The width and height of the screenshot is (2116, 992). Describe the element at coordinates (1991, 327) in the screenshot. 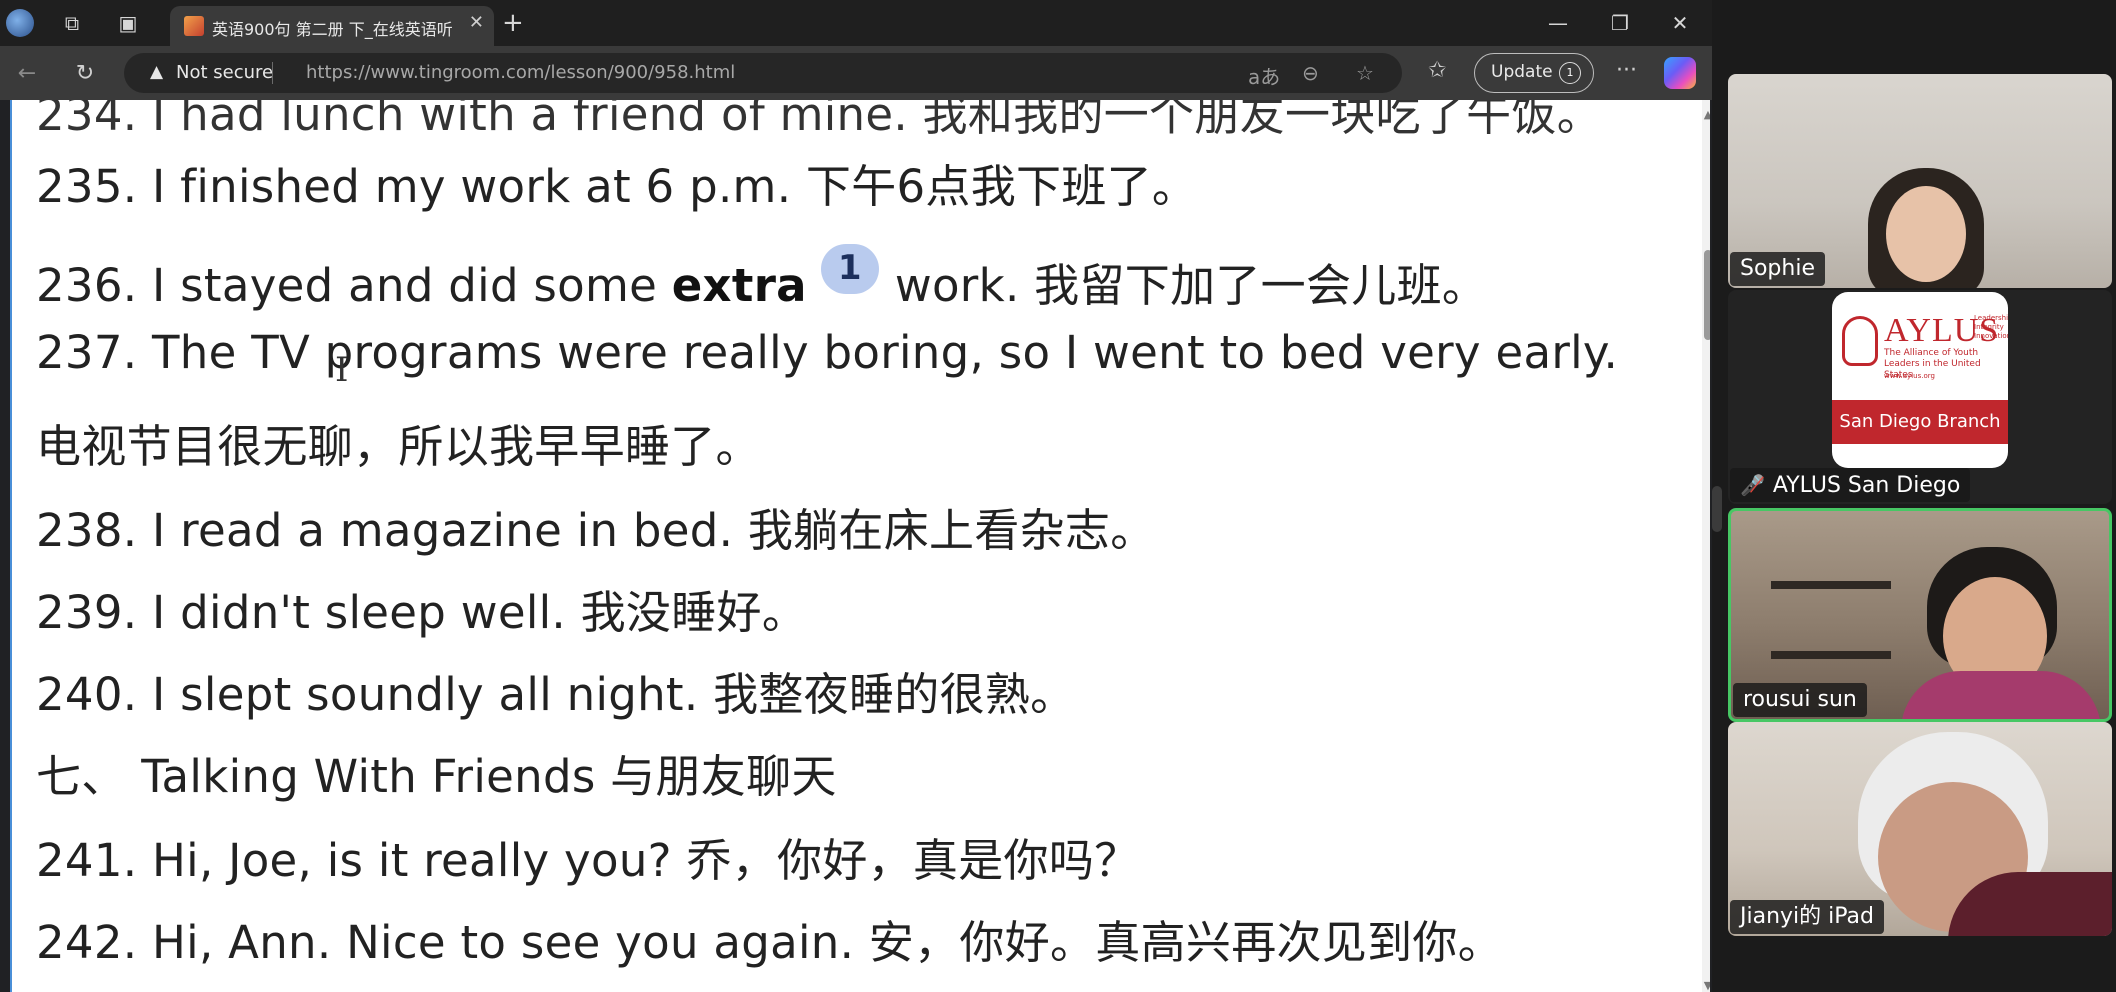

I see `aylus-logo-motto: Leadership Integrity Innovation` at that location.